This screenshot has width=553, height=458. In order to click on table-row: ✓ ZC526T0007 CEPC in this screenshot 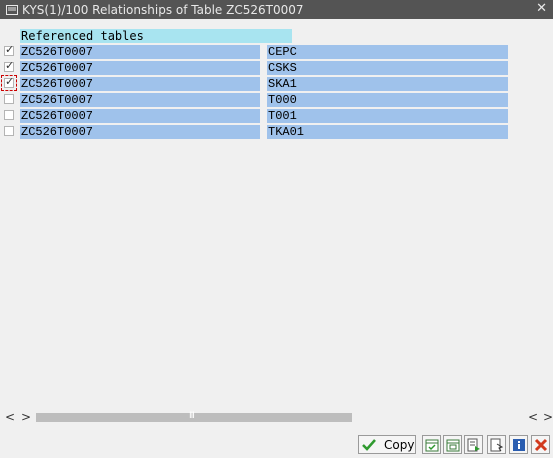, I will do `click(276, 51)`.